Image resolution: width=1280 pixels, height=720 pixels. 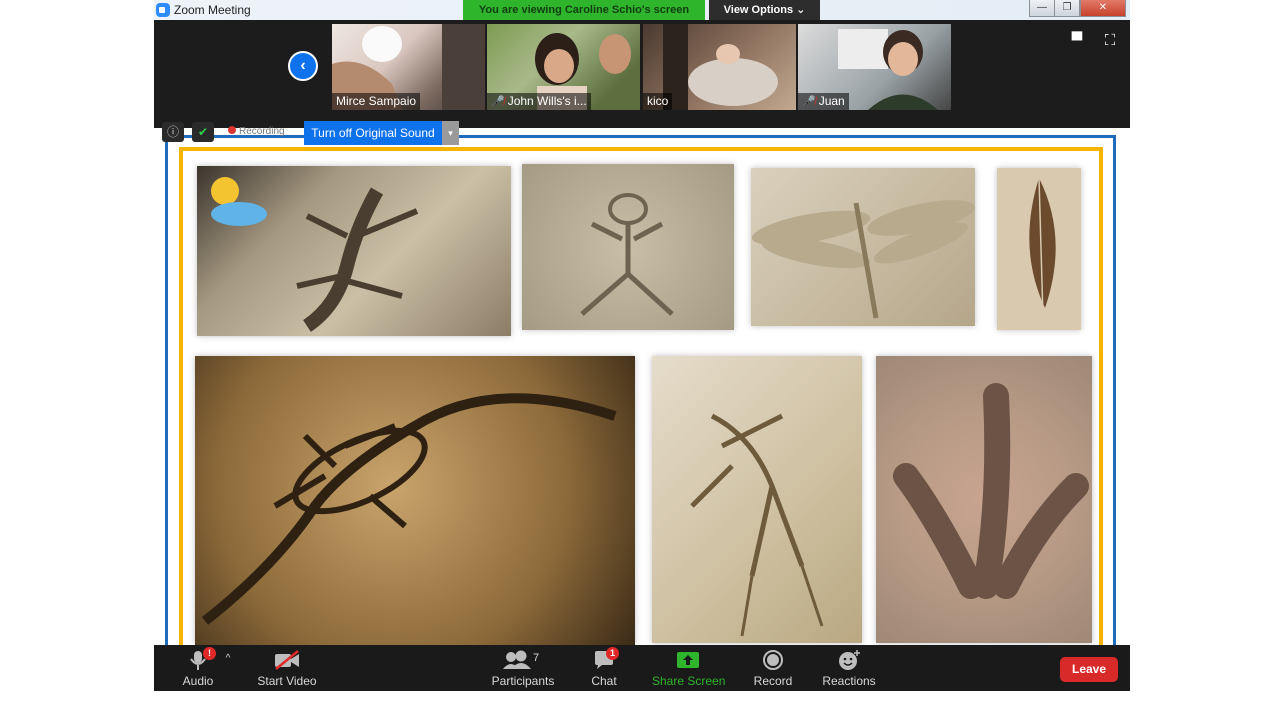 I want to click on participants-label: Participants, so click(x=523, y=681).